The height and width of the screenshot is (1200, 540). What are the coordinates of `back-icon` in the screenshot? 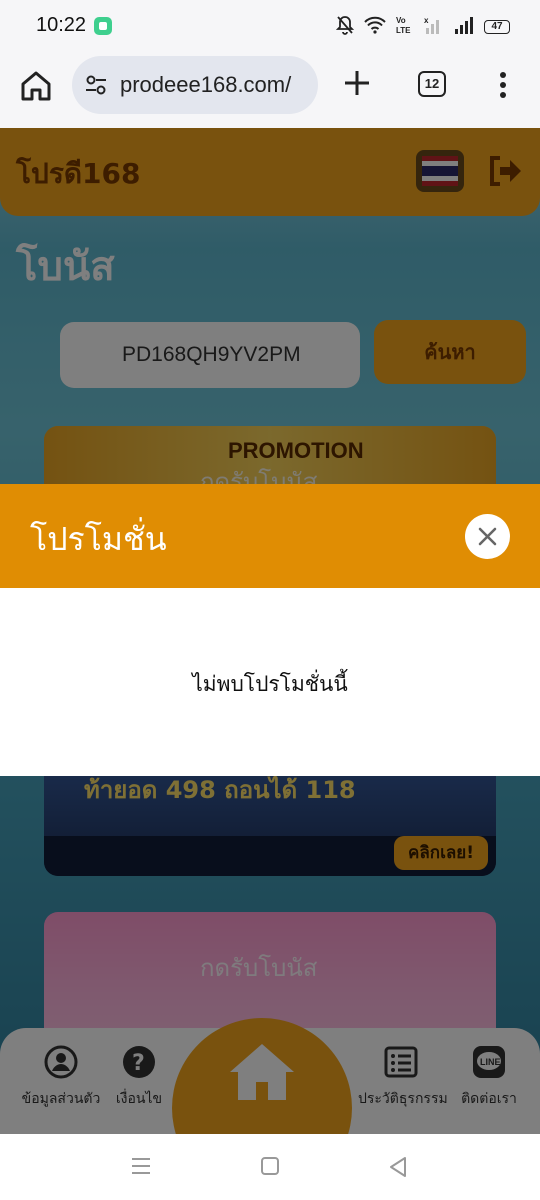 It's located at (398, 1167).